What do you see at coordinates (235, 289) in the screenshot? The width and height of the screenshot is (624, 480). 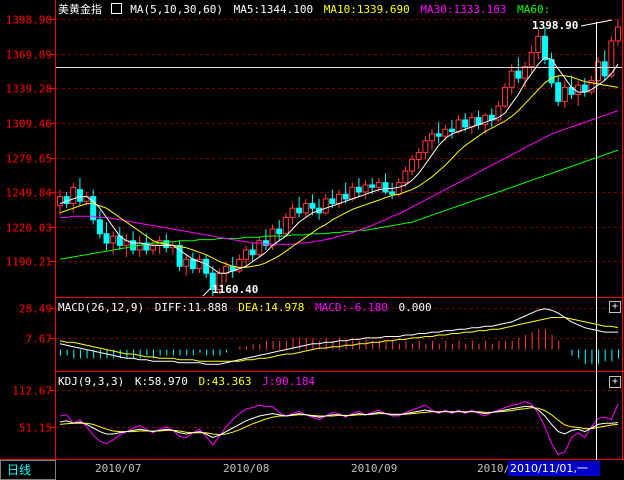 I see `low-price-label: 1160.40` at bounding box center [235, 289].